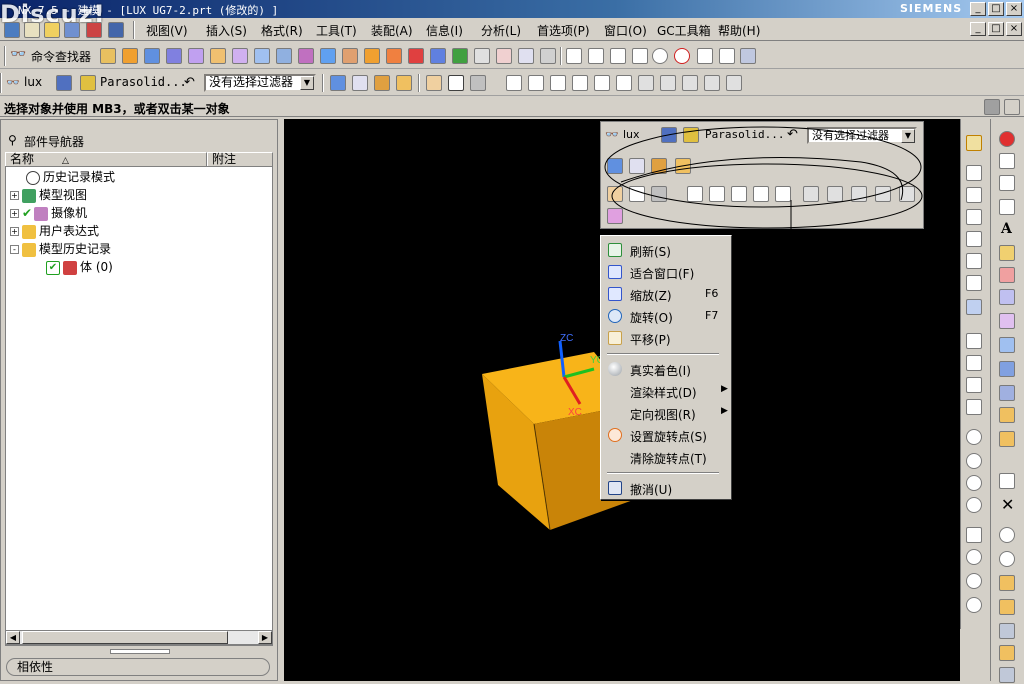 The image size is (1024, 684). I want to click on hole-icon, so click(240, 56).